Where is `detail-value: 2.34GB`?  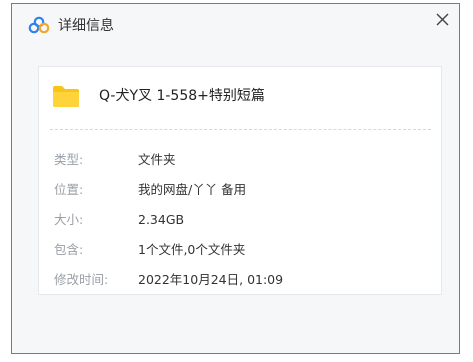
detail-value: 2.34GB is located at coordinates (161, 219).